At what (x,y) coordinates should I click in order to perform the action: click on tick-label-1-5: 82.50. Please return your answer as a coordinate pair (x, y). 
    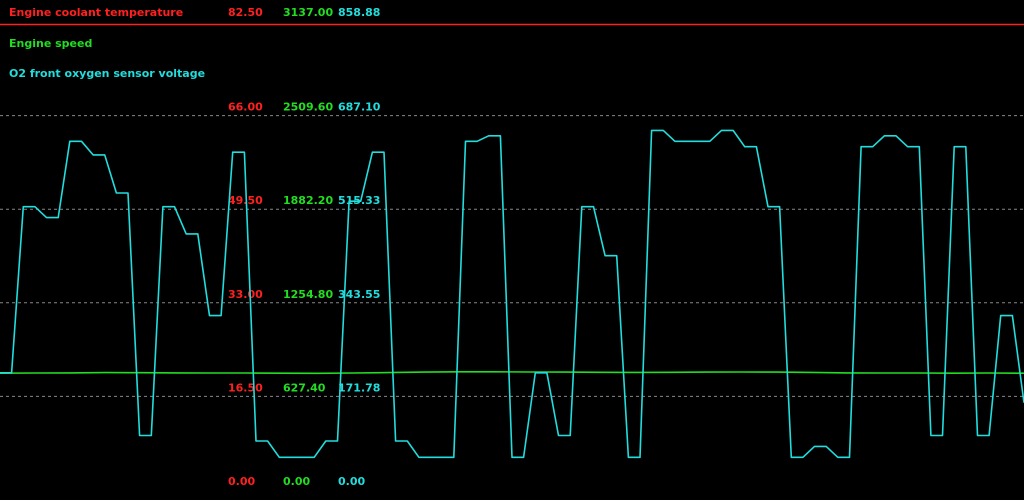
    Looking at the image, I should click on (245, 12).